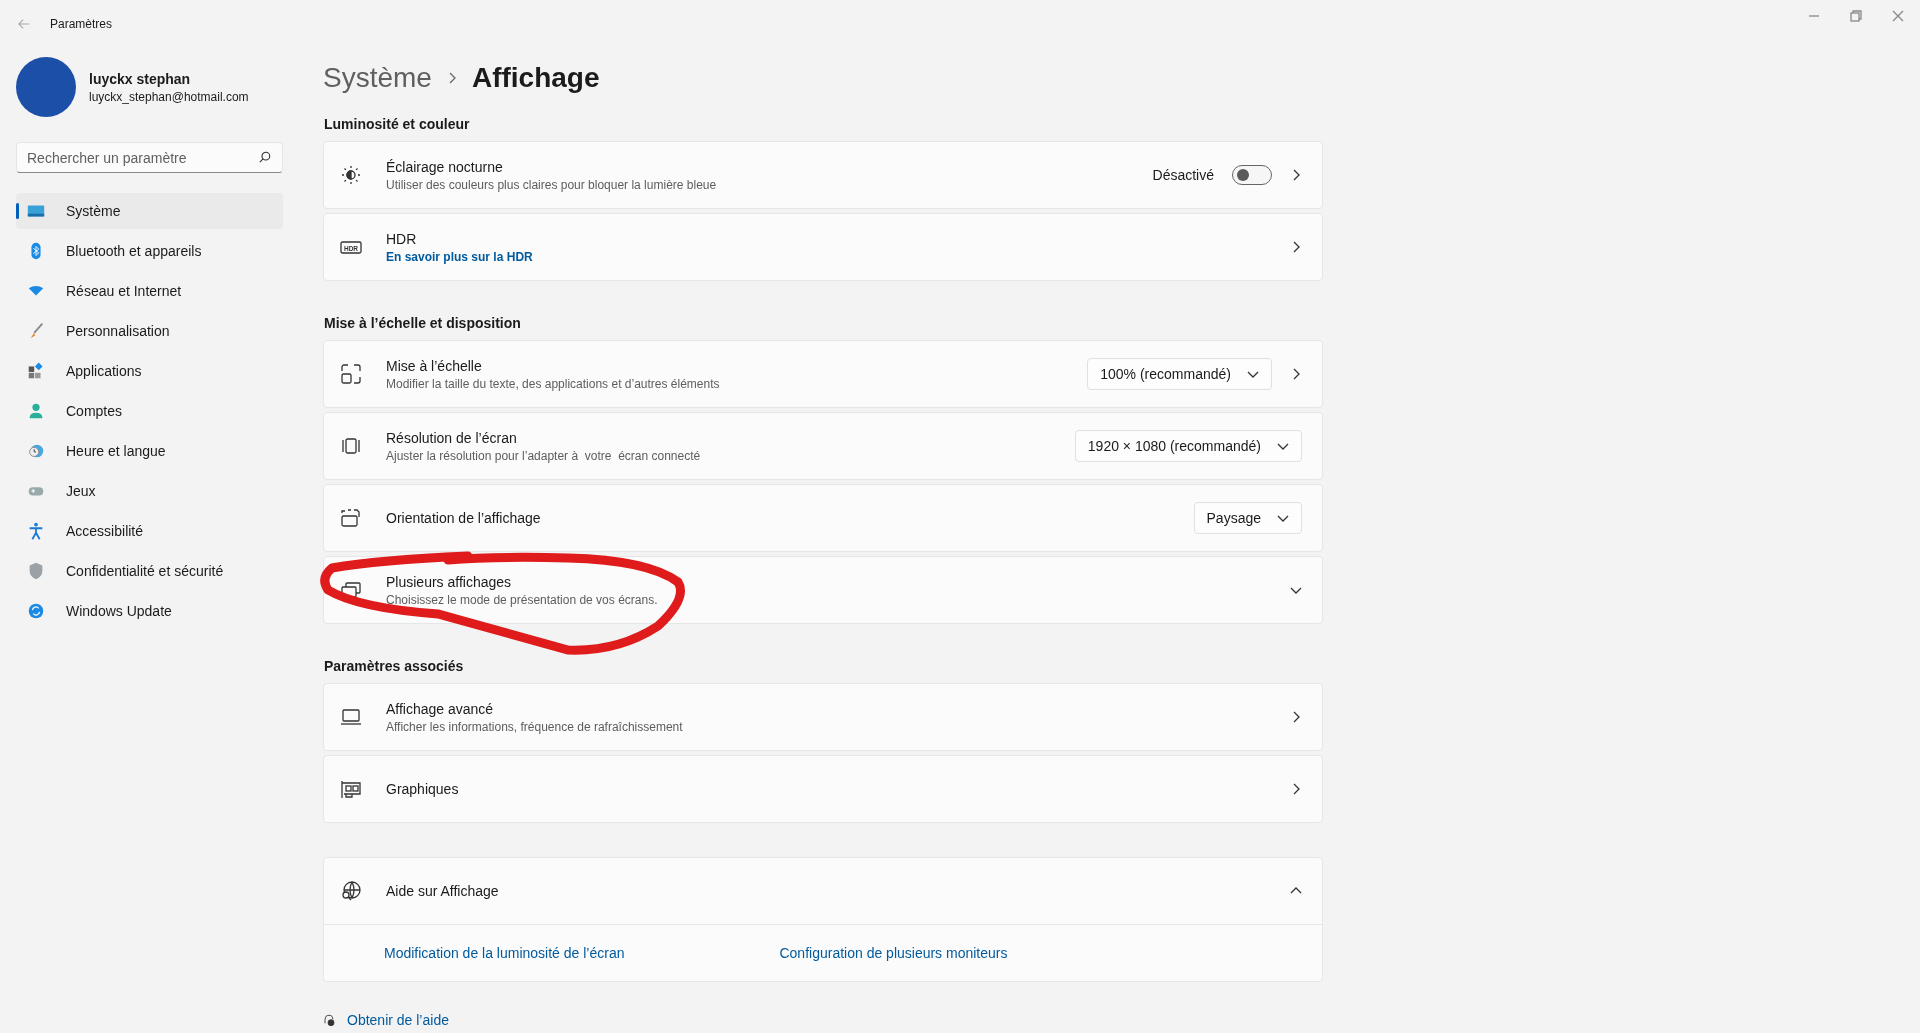 The width and height of the screenshot is (1920, 1033). I want to click on setting-card: Éclairage nocturne Utiliser des couleurs plus claires pour bloquer la lumière bleue Désactivé, so click(823, 175).